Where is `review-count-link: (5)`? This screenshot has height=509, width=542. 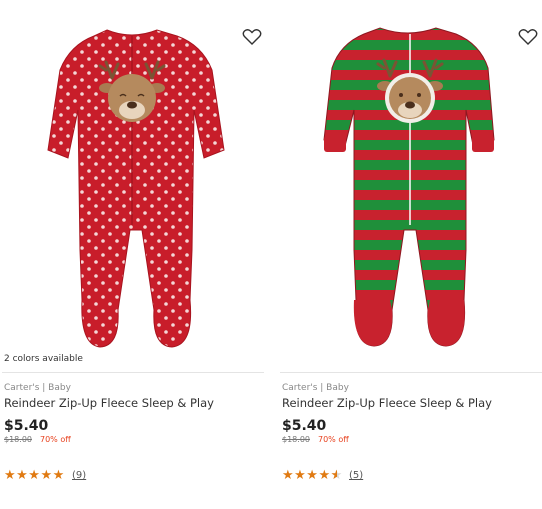 review-count-link: (5) is located at coordinates (356, 475).